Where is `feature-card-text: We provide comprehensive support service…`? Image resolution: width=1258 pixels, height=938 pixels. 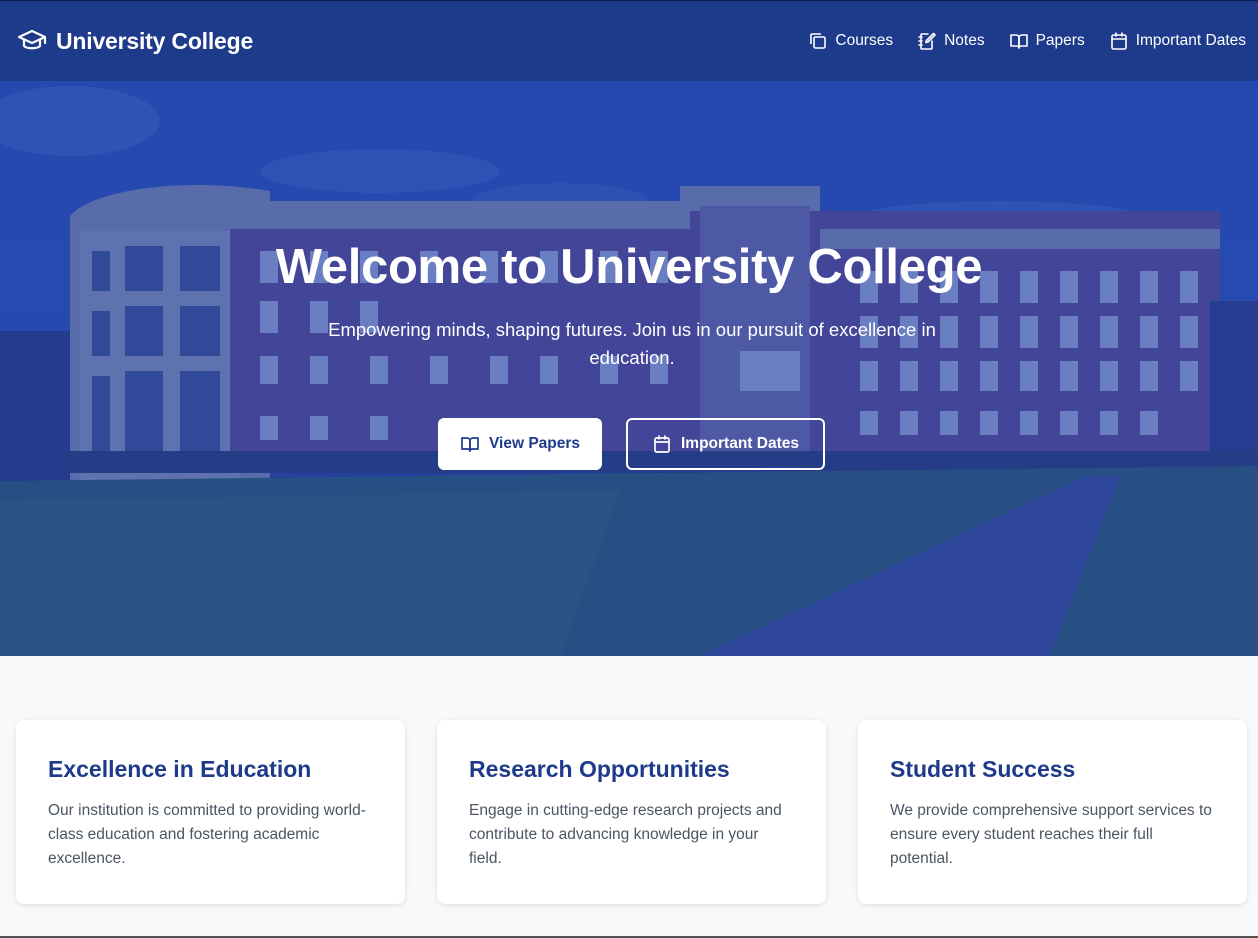 feature-card-text: We provide comprehensive support service… is located at coordinates (1051, 834).